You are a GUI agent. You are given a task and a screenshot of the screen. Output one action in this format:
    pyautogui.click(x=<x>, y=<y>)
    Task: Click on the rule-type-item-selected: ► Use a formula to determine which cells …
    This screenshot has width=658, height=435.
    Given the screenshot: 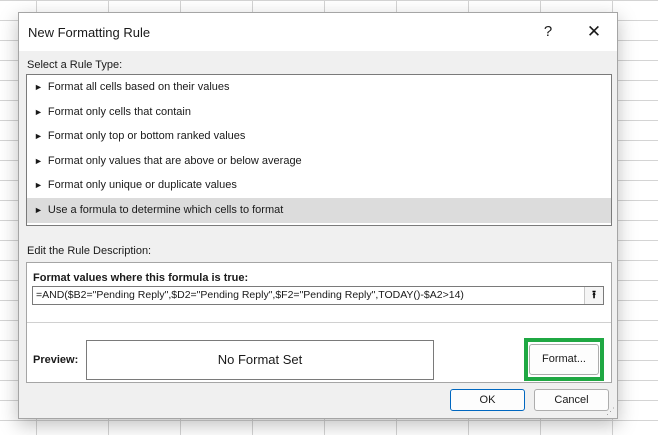 What is the action you would take?
    pyautogui.click(x=319, y=210)
    